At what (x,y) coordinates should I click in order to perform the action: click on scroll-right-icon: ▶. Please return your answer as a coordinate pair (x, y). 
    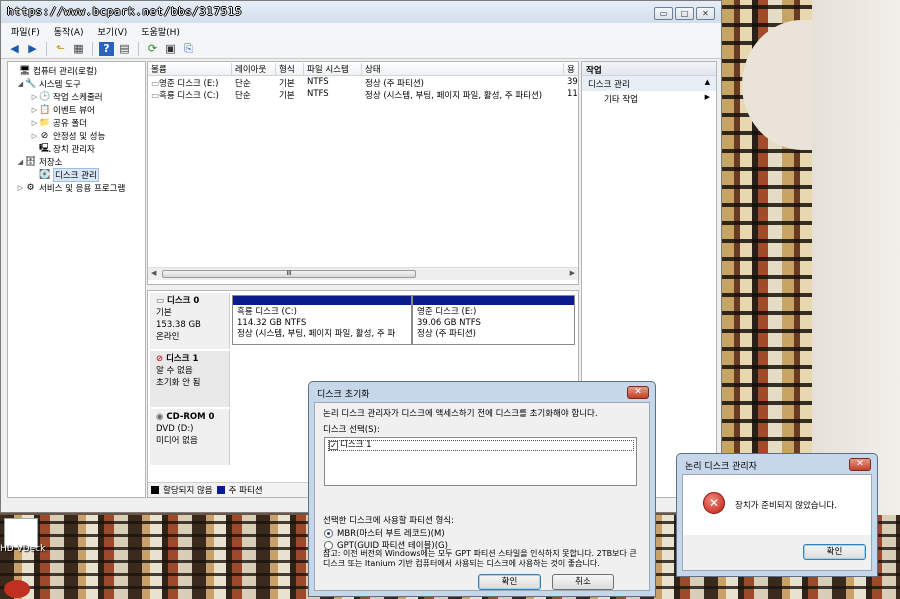
    Looking at the image, I should click on (572, 273).